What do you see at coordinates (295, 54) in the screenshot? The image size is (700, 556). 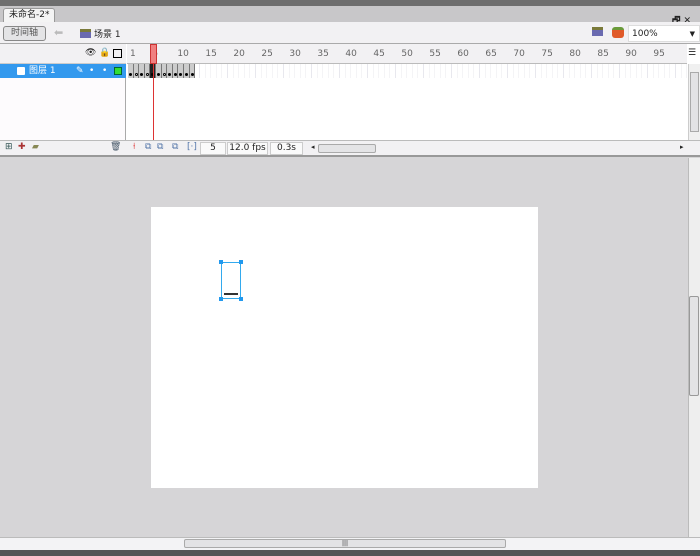 I see `ruler-tick: 30` at bounding box center [295, 54].